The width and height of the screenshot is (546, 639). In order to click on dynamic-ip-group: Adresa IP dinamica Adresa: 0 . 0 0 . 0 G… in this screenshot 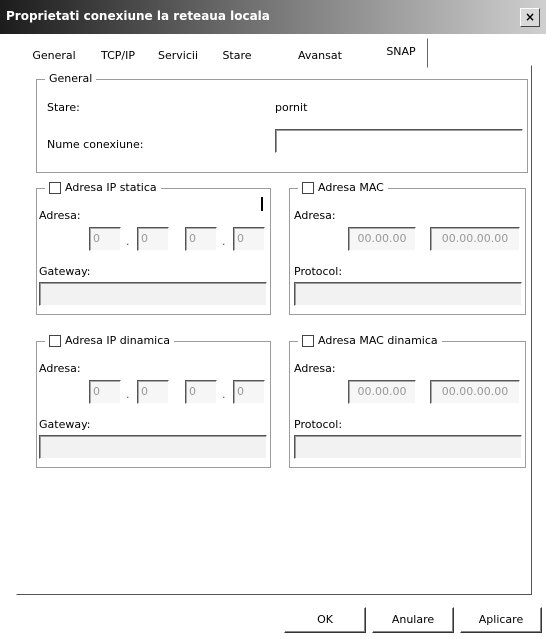, I will do `click(153, 401)`.